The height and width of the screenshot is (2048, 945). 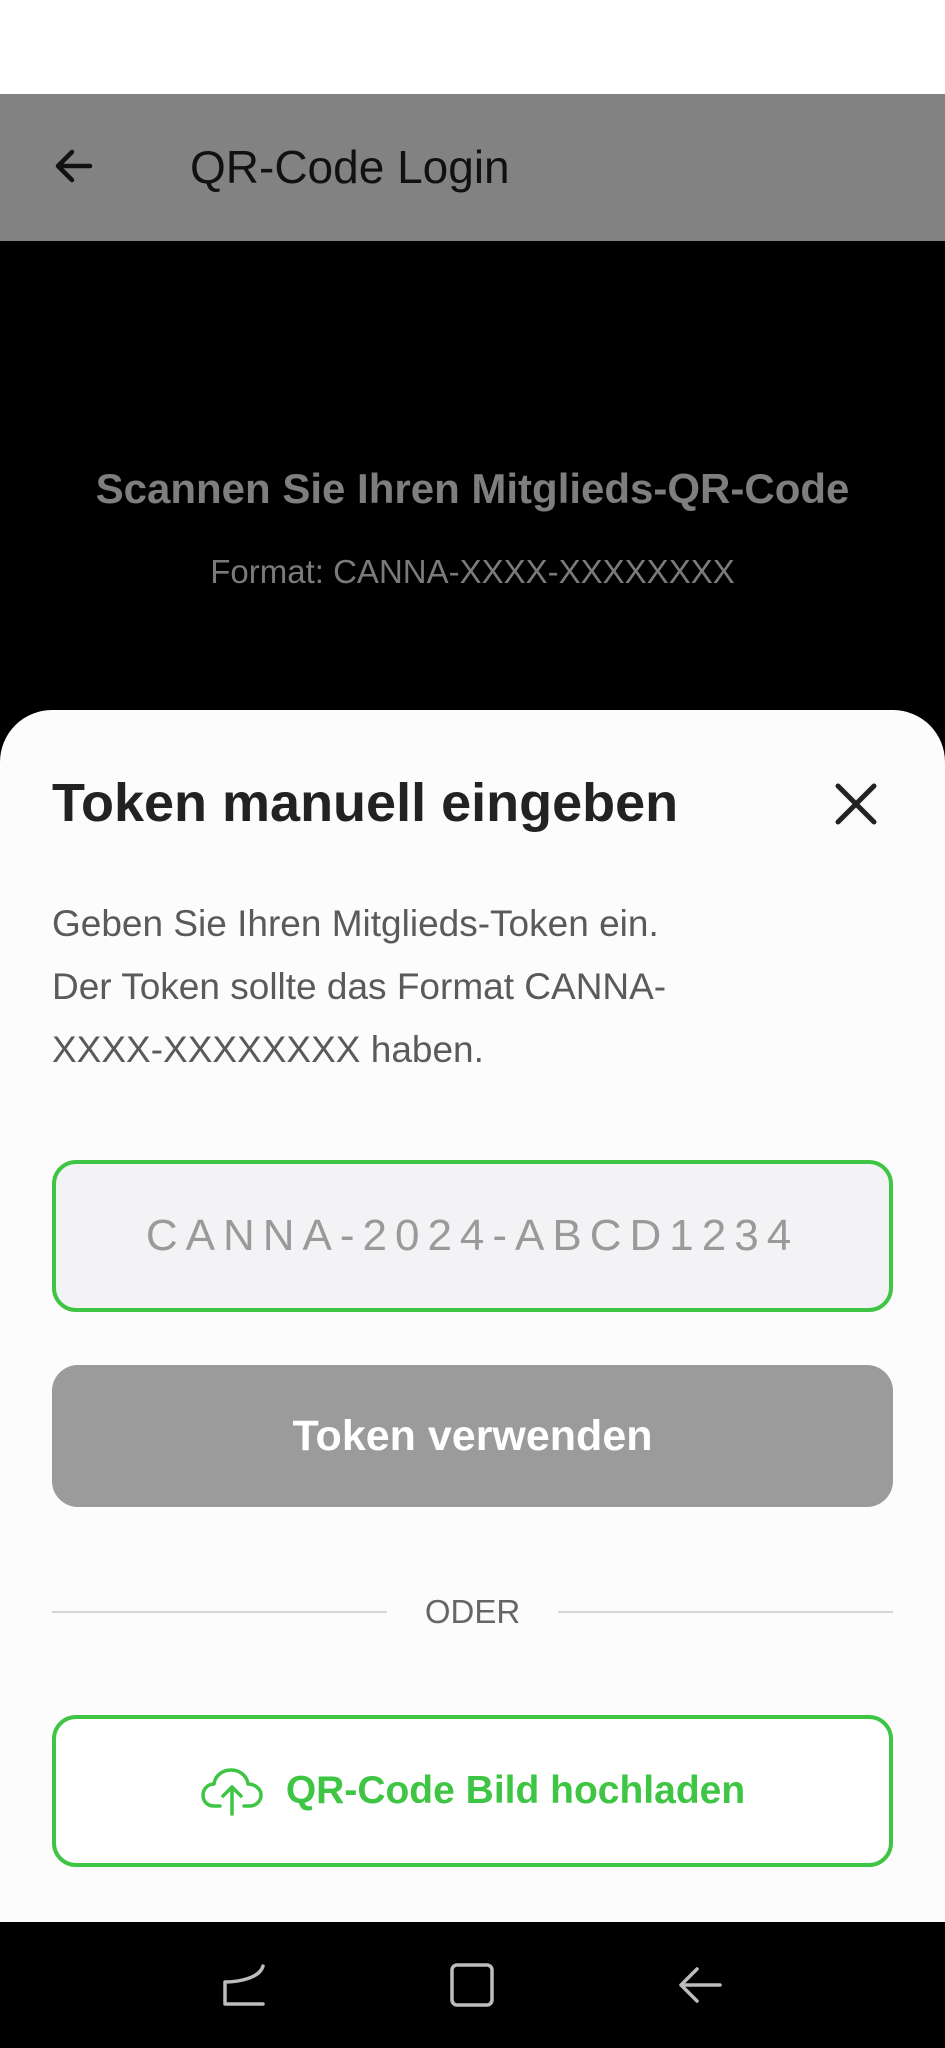 I want to click on divider-text: ODER, so click(x=472, y=1611).